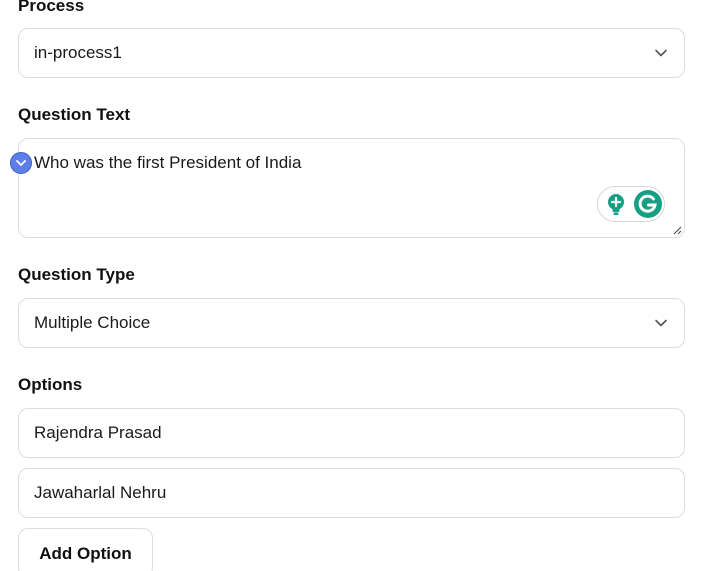  I want to click on question-text-value: Who was the first President of India, so click(168, 162).